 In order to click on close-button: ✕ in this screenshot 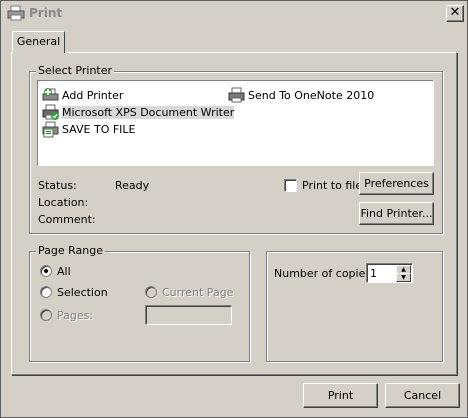, I will do `click(455, 13)`.